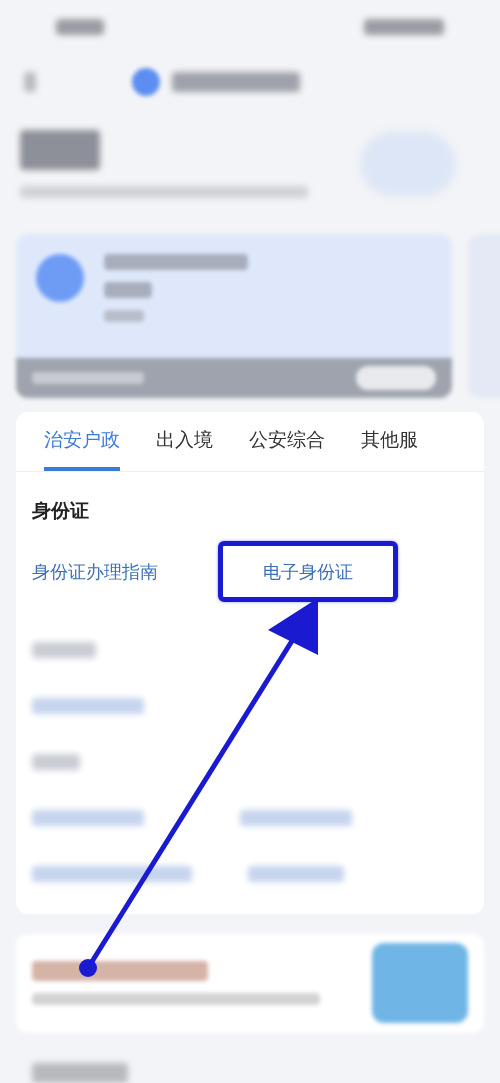 The width and height of the screenshot is (500, 1083). What do you see at coordinates (146, 82) in the screenshot?
I see `blurred-logo-icon` at bounding box center [146, 82].